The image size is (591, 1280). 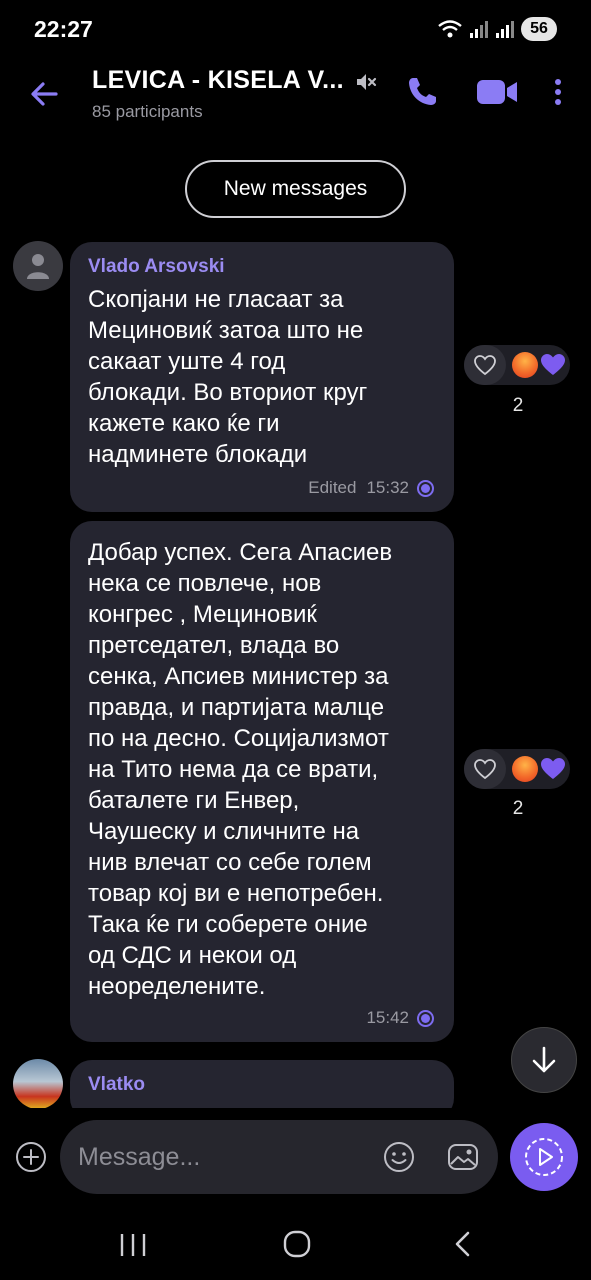 What do you see at coordinates (63, 29) in the screenshot?
I see `status-time: 22:27` at bounding box center [63, 29].